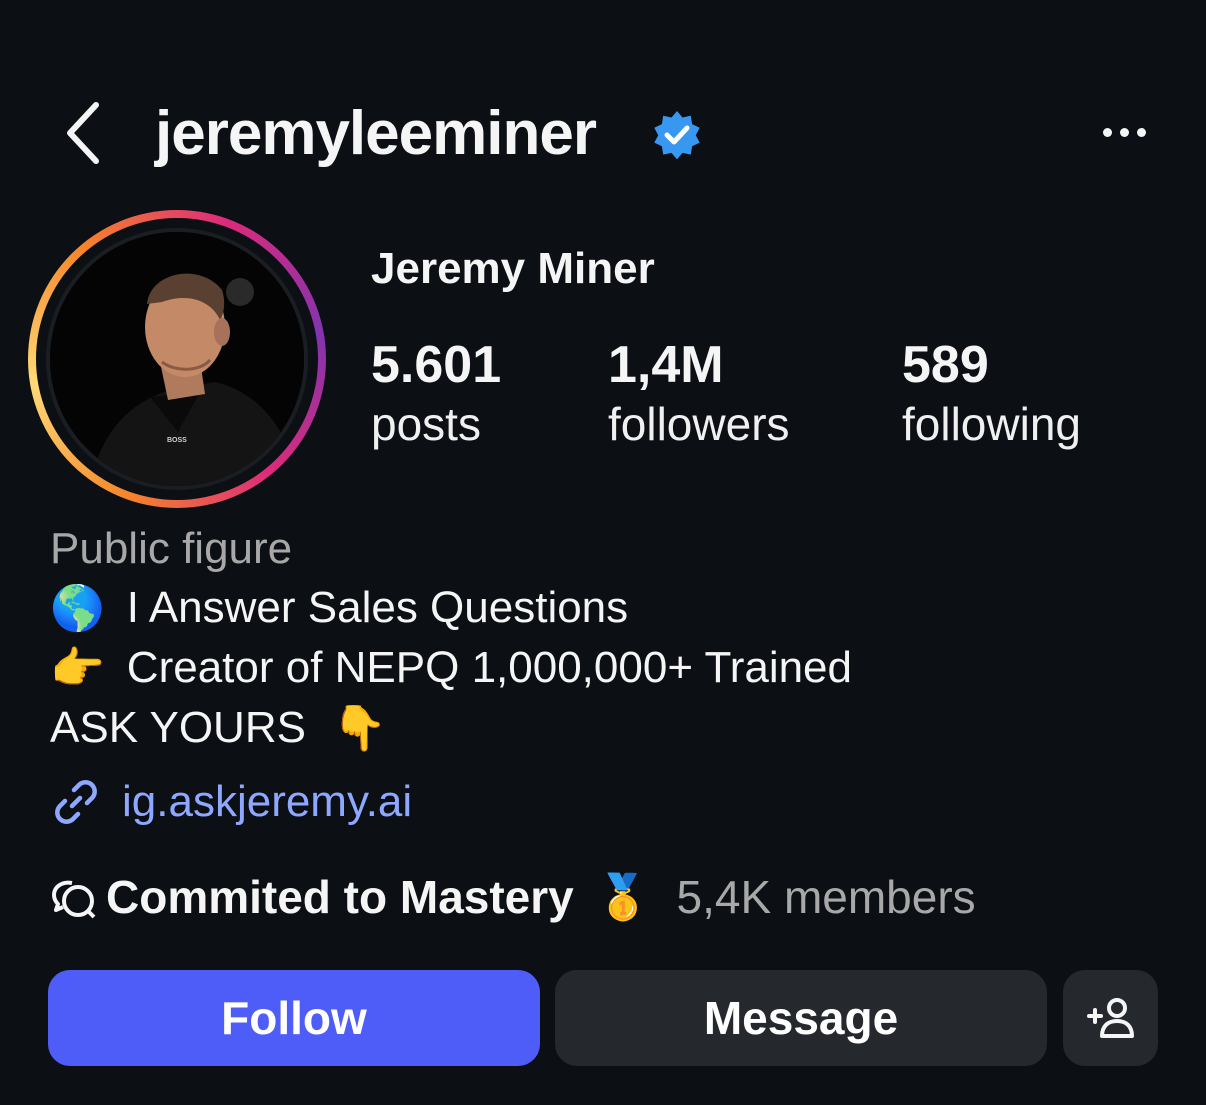 Image resolution: width=1206 pixels, height=1105 pixels. I want to click on pointing-down-icon: 👇, so click(359, 728).